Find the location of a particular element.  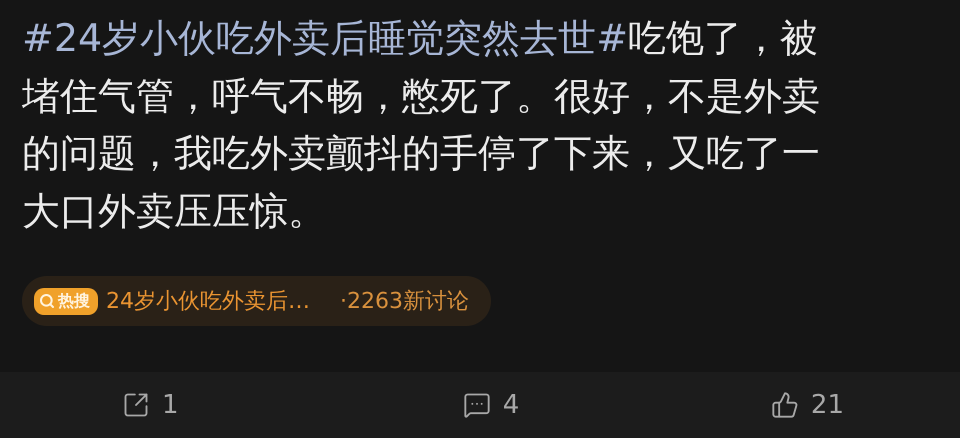

share-button: 1 is located at coordinates (150, 405).